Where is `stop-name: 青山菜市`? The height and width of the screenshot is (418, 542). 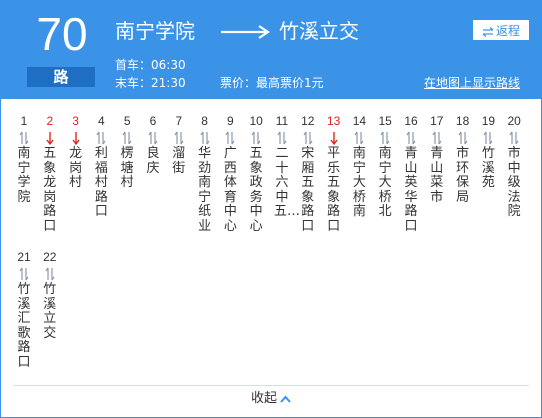 stop-name: 青山菜市 is located at coordinates (437, 175).